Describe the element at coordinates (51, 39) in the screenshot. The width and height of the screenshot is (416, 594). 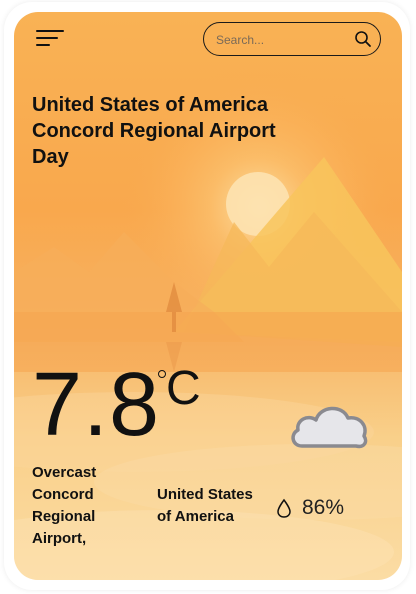
I see `menu-button` at that location.